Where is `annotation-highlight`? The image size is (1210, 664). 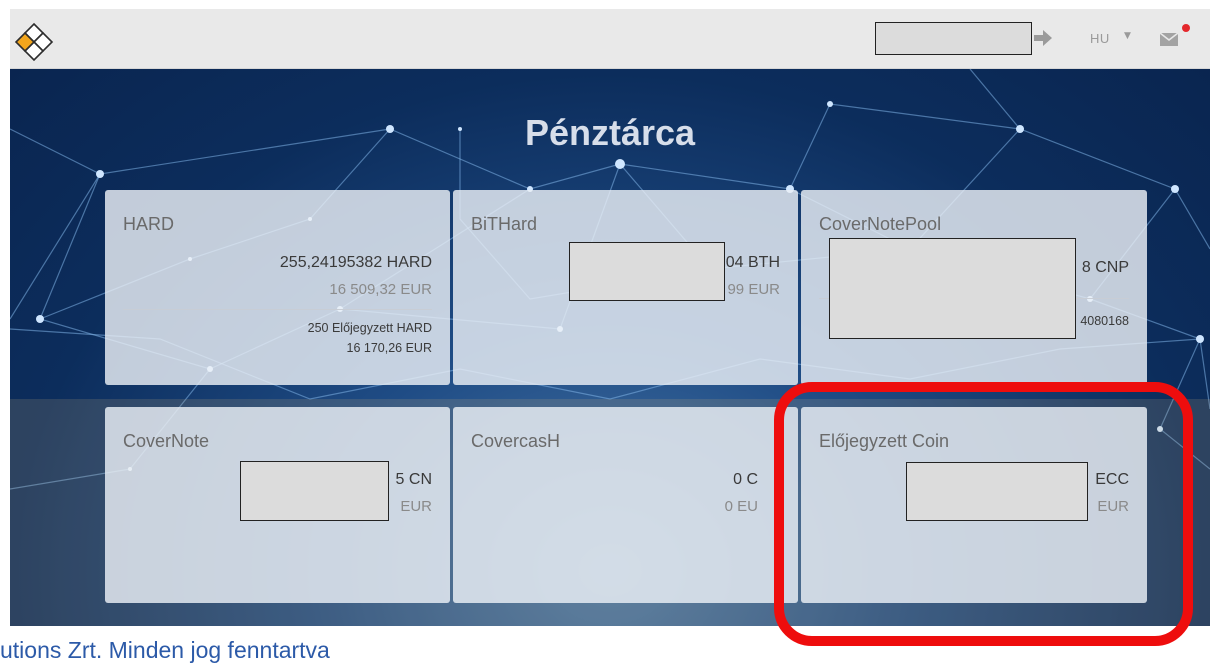
annotation-highlight is located at coordinates (983, 514).